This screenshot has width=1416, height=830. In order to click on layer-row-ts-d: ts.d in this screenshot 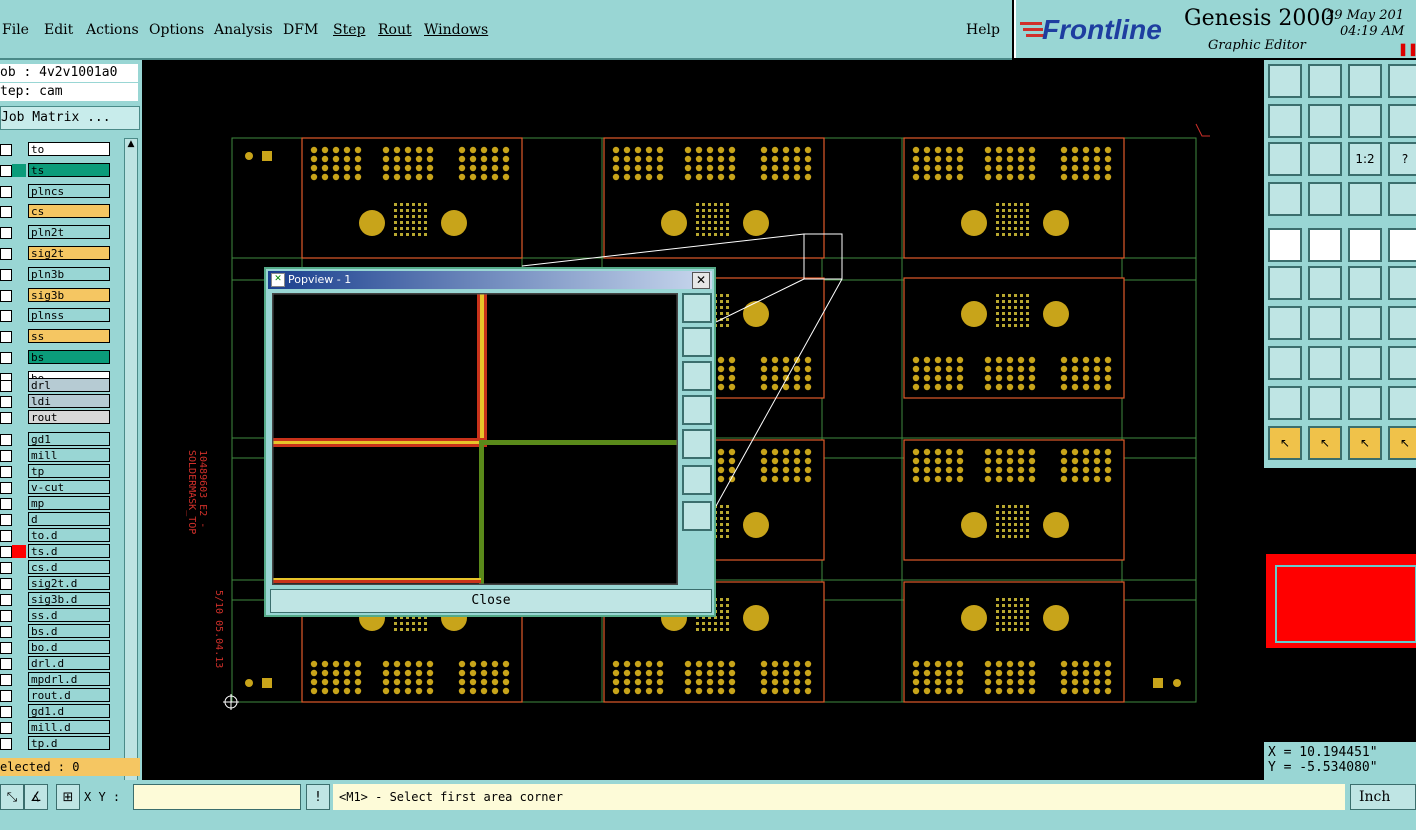, I will do `click(62, 551)`.